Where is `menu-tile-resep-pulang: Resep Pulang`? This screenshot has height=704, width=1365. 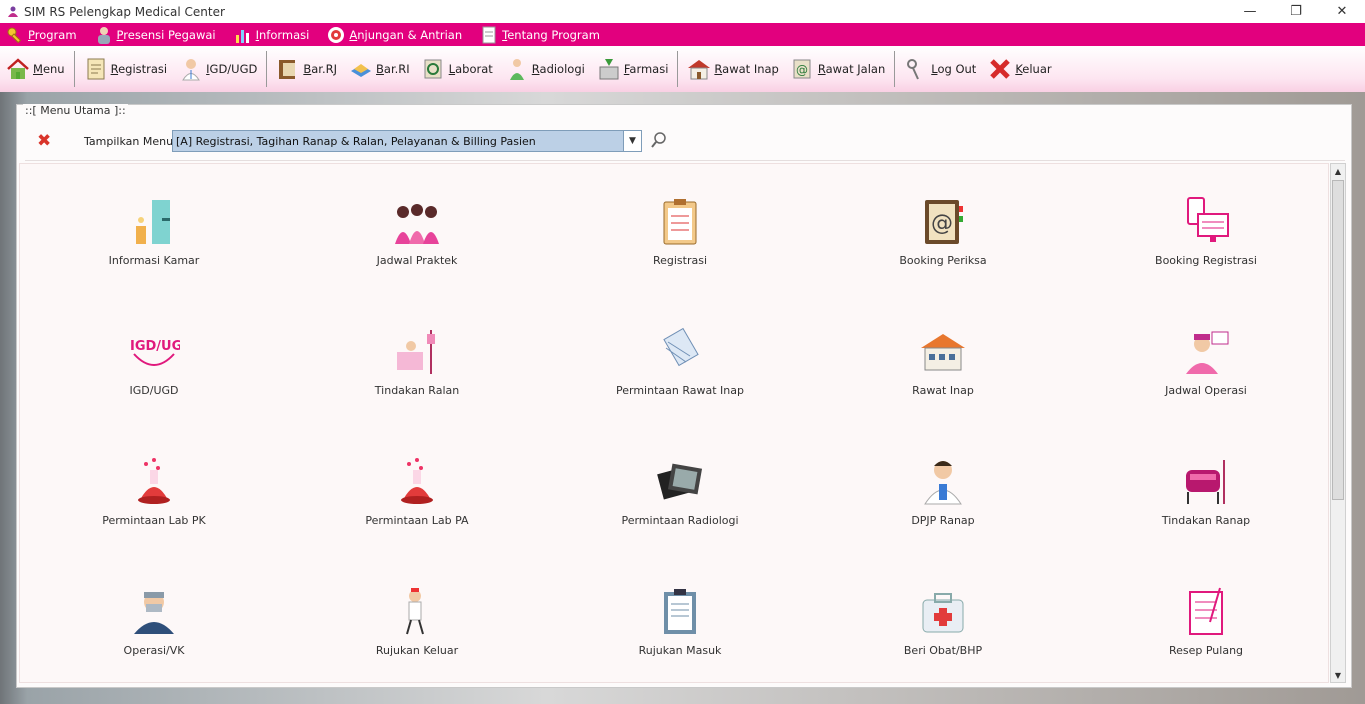 menu-tile-resep-pulang: Resep Pulang is located at coordinates (1206, 627).